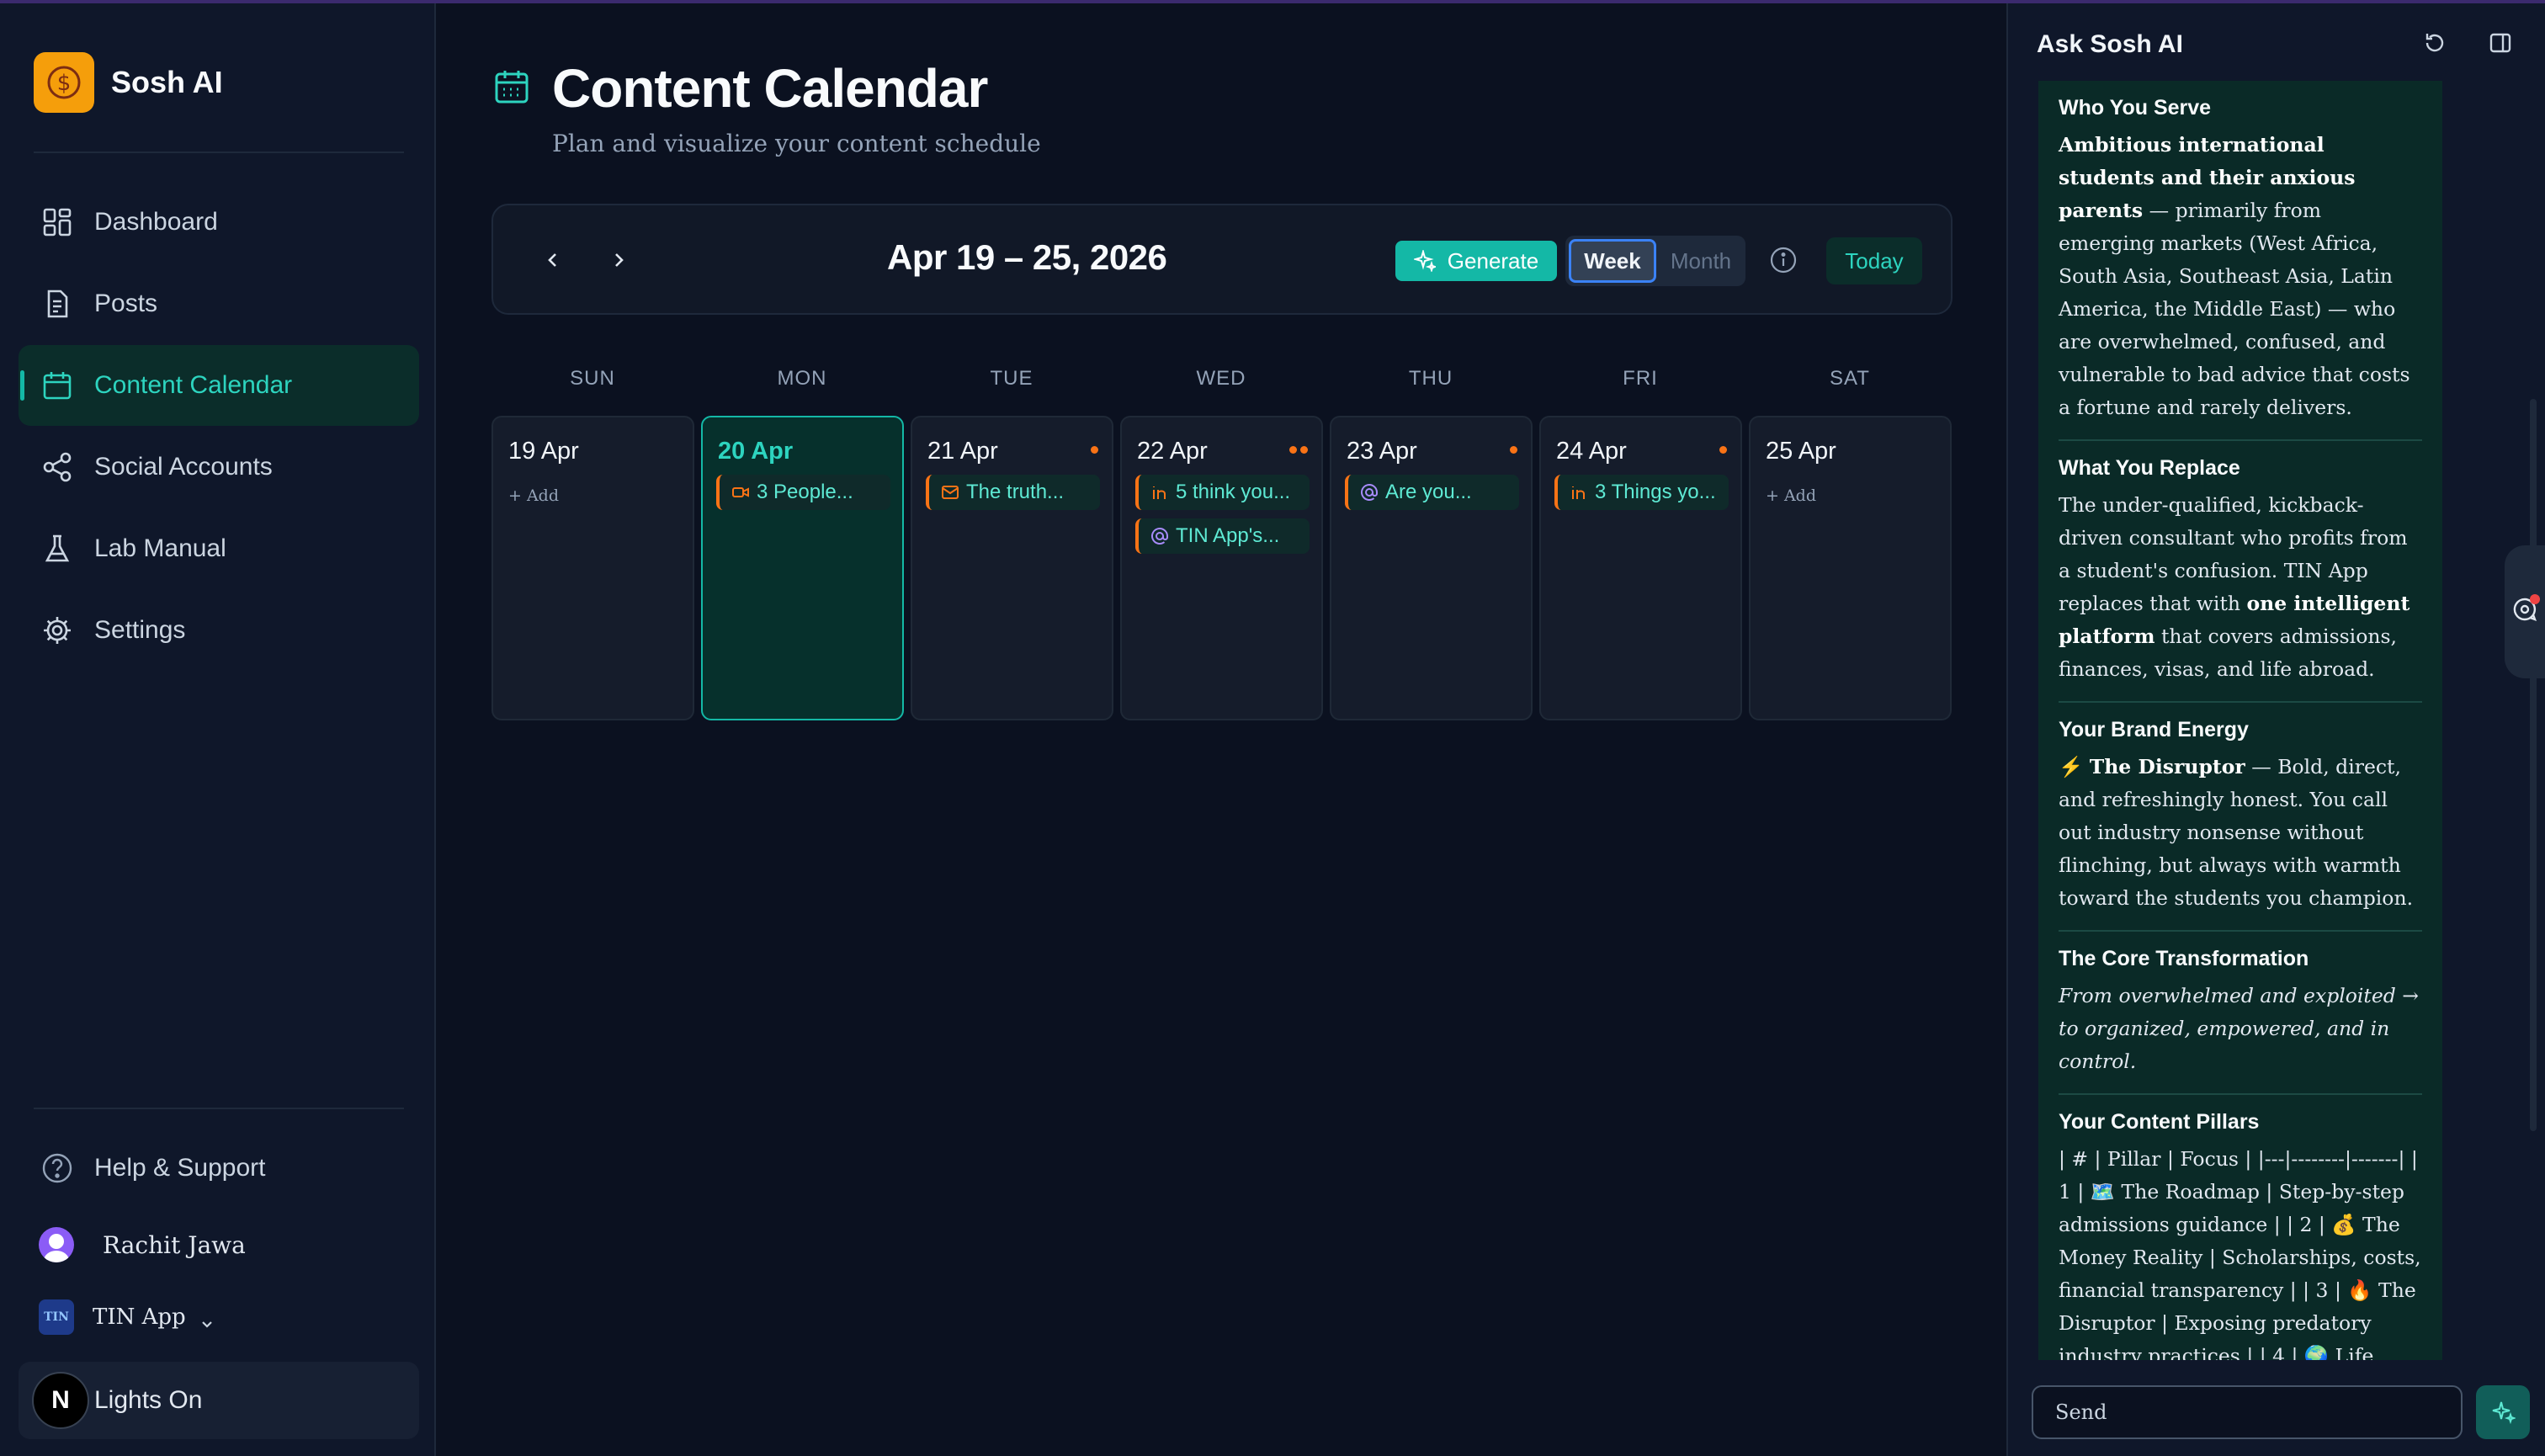 The height and width of the screenshot is (1456, 2545). I want to click on sidebar-item-content-calendar: Content Calendar, so click(219, 385).